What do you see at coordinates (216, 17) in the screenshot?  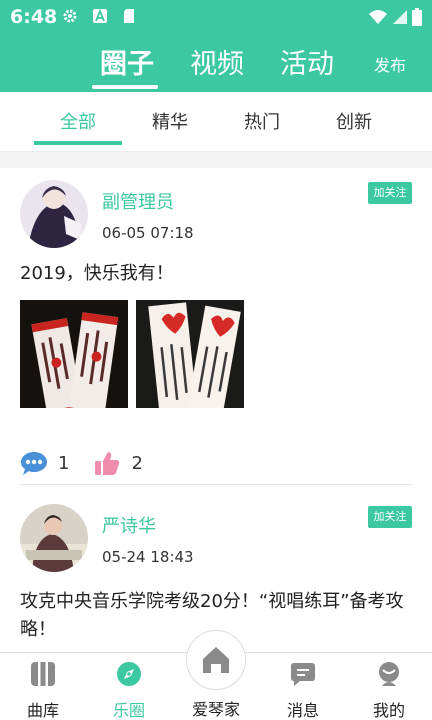 I see `status-bar: 6:48` at bounding box center [216, 17].